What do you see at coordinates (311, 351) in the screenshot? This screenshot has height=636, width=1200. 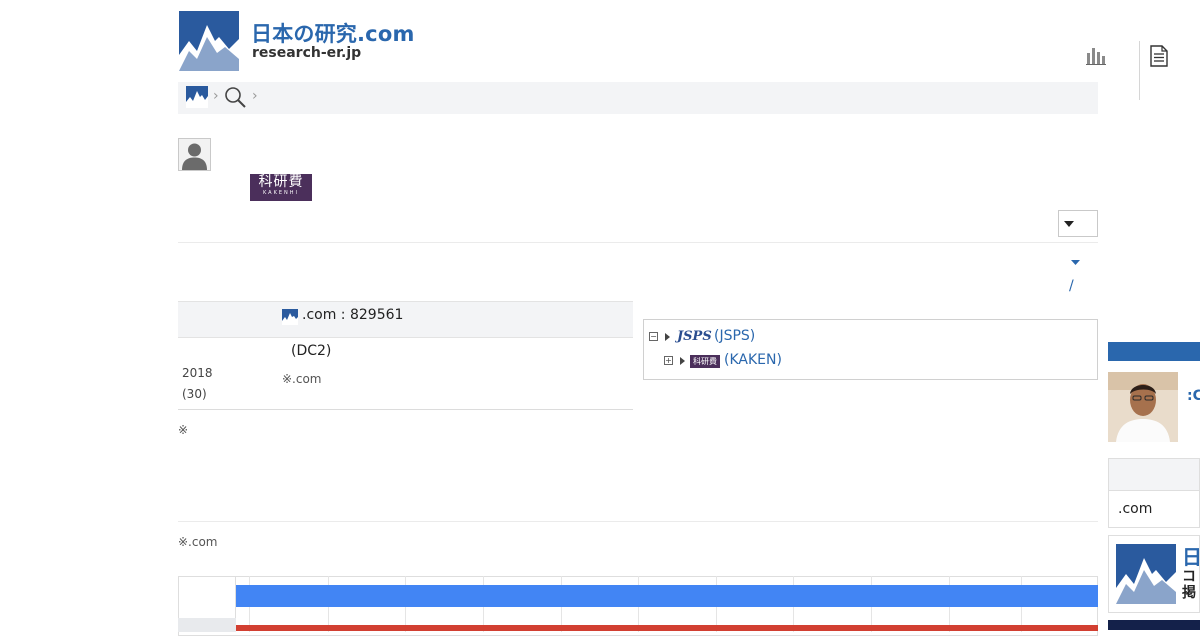 I see `grant-type: (DC2)` at bounding box center [311, 351].